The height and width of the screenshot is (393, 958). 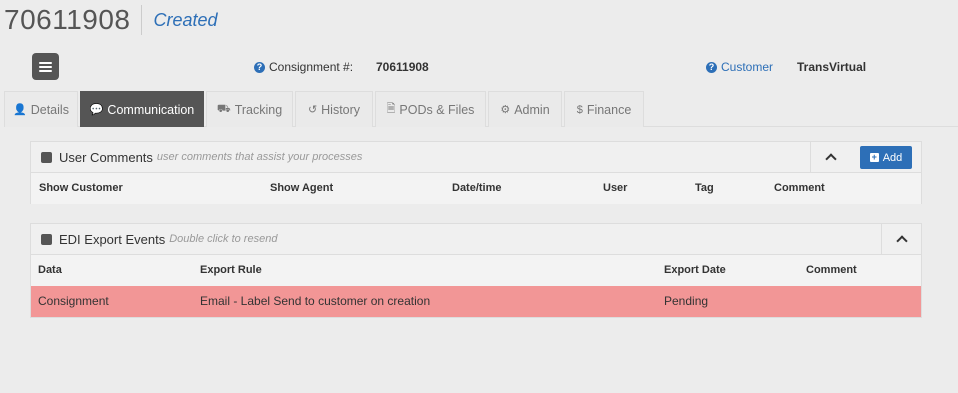 I want to click on customer-value-wrap: TransVirtual, so click(x=831, y=67).